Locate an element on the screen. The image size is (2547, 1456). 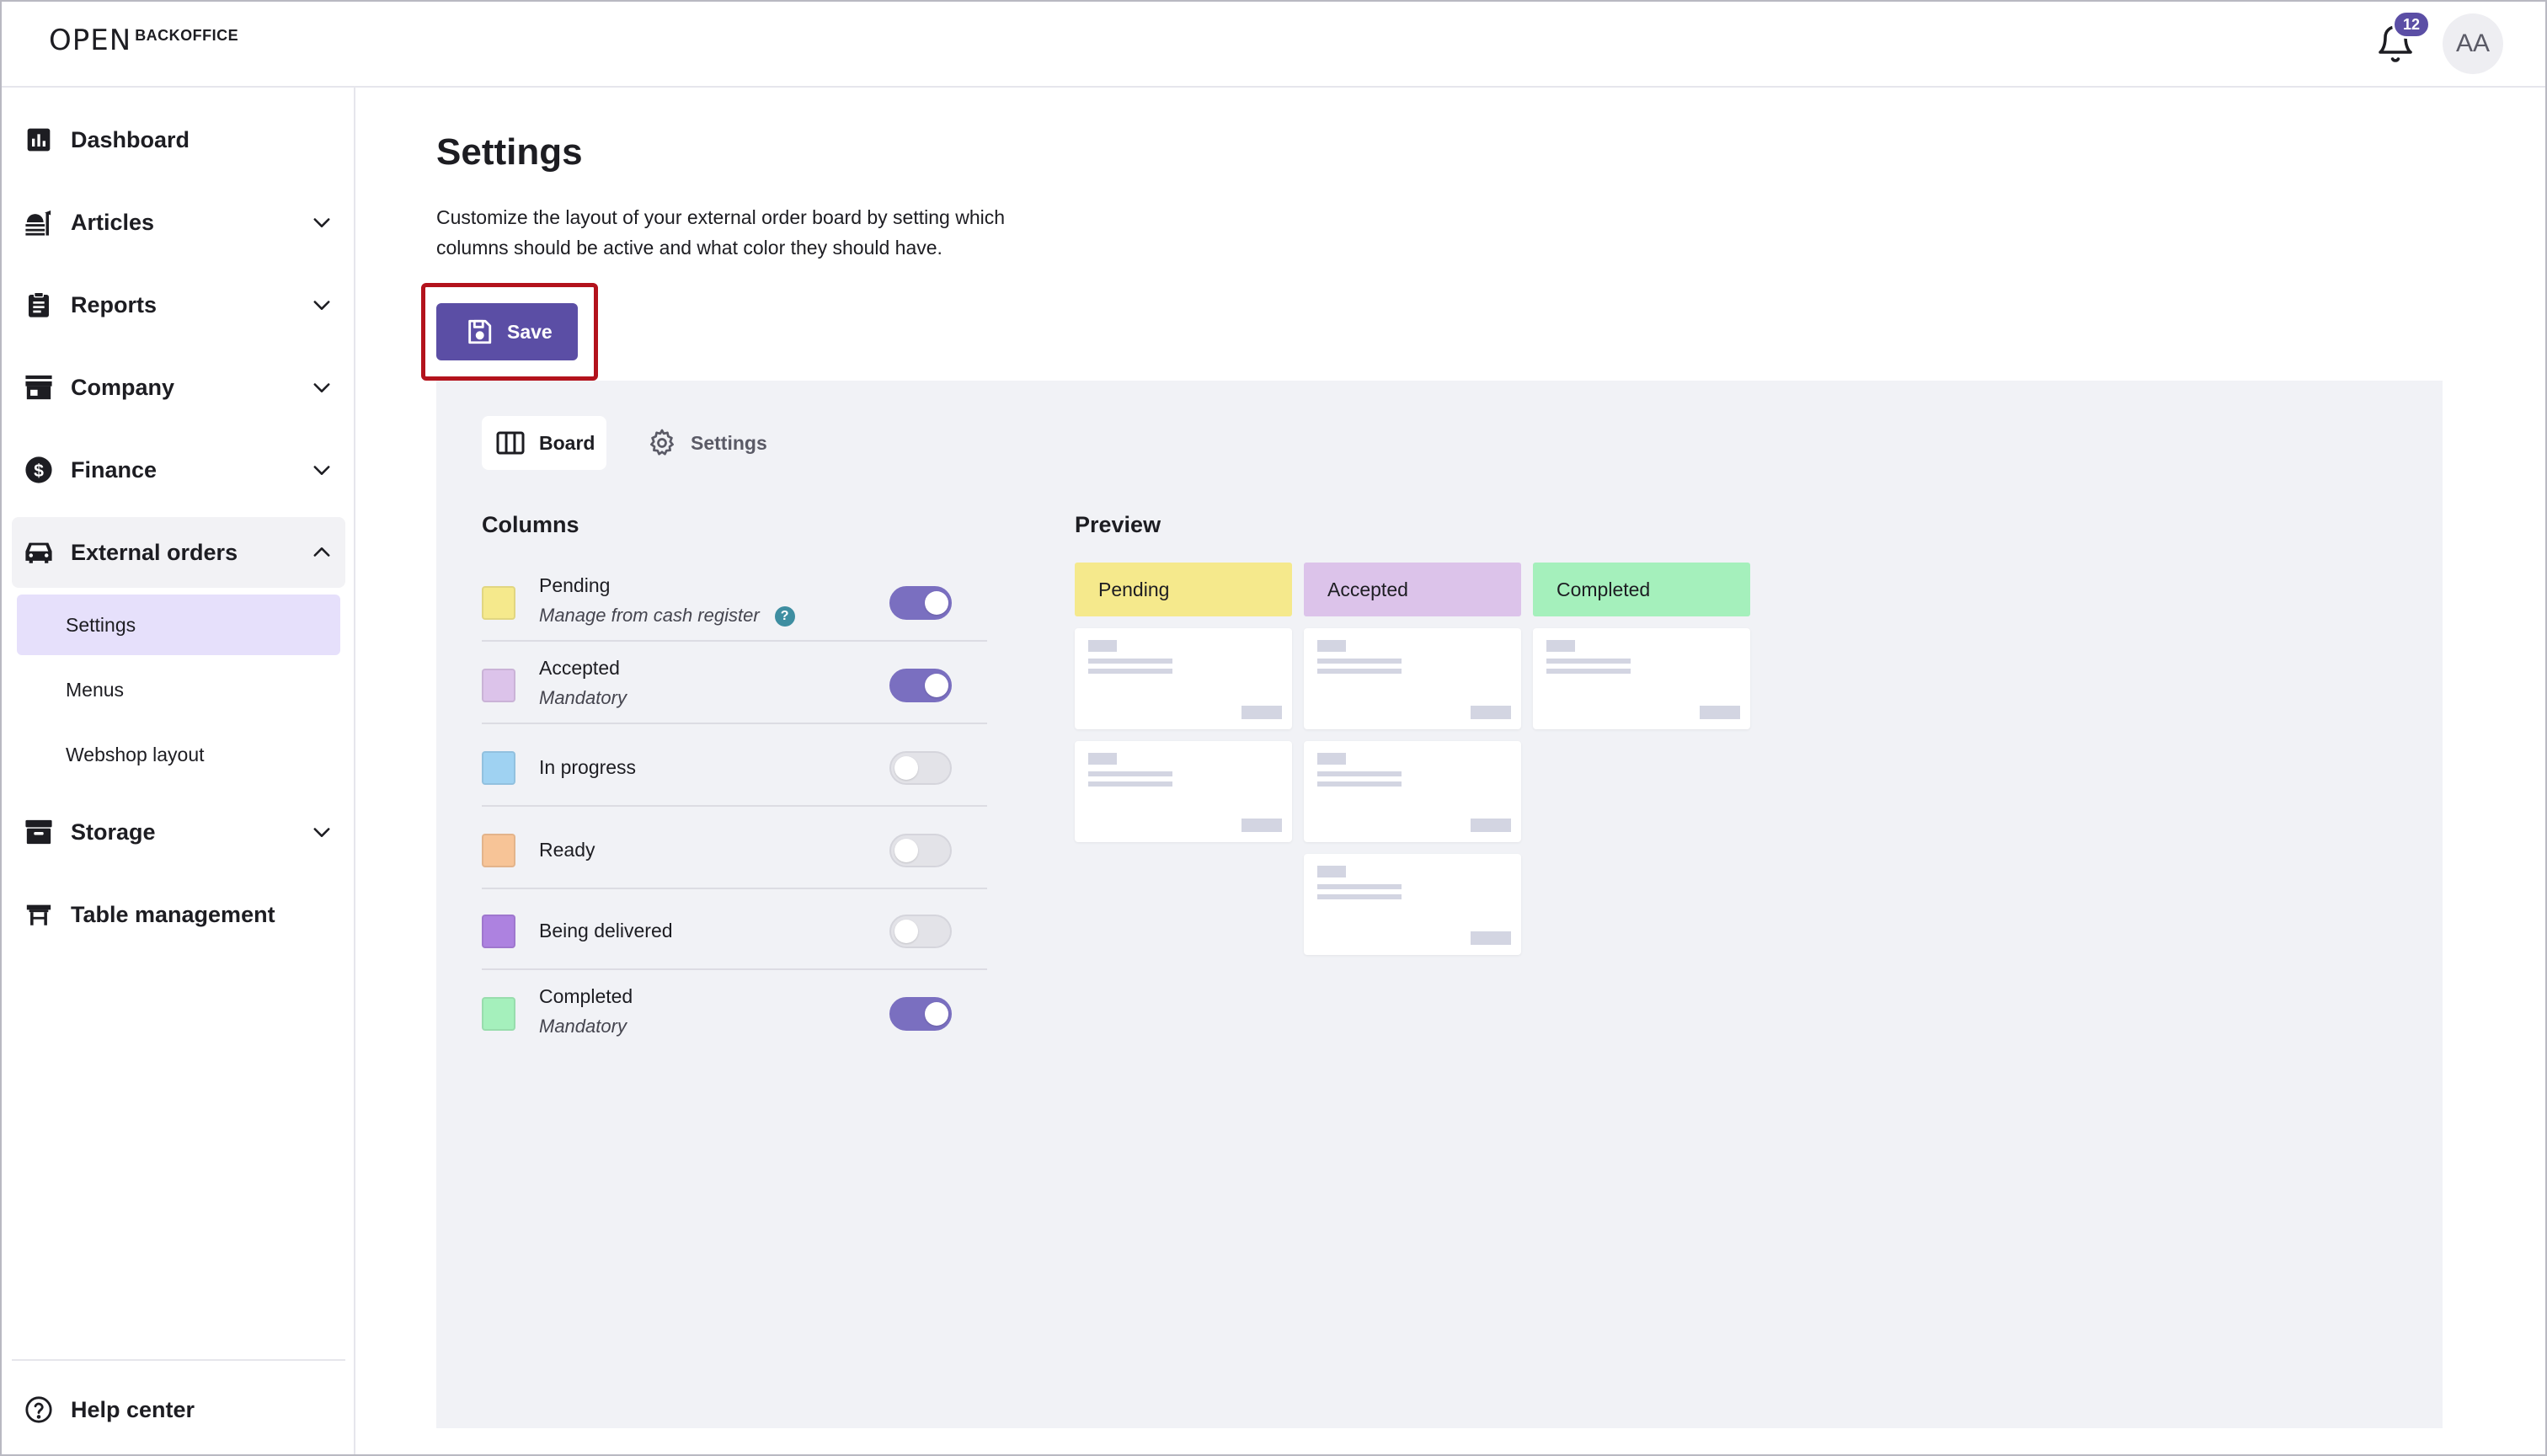
tab-board: Board is located at coordinates (544, 443).